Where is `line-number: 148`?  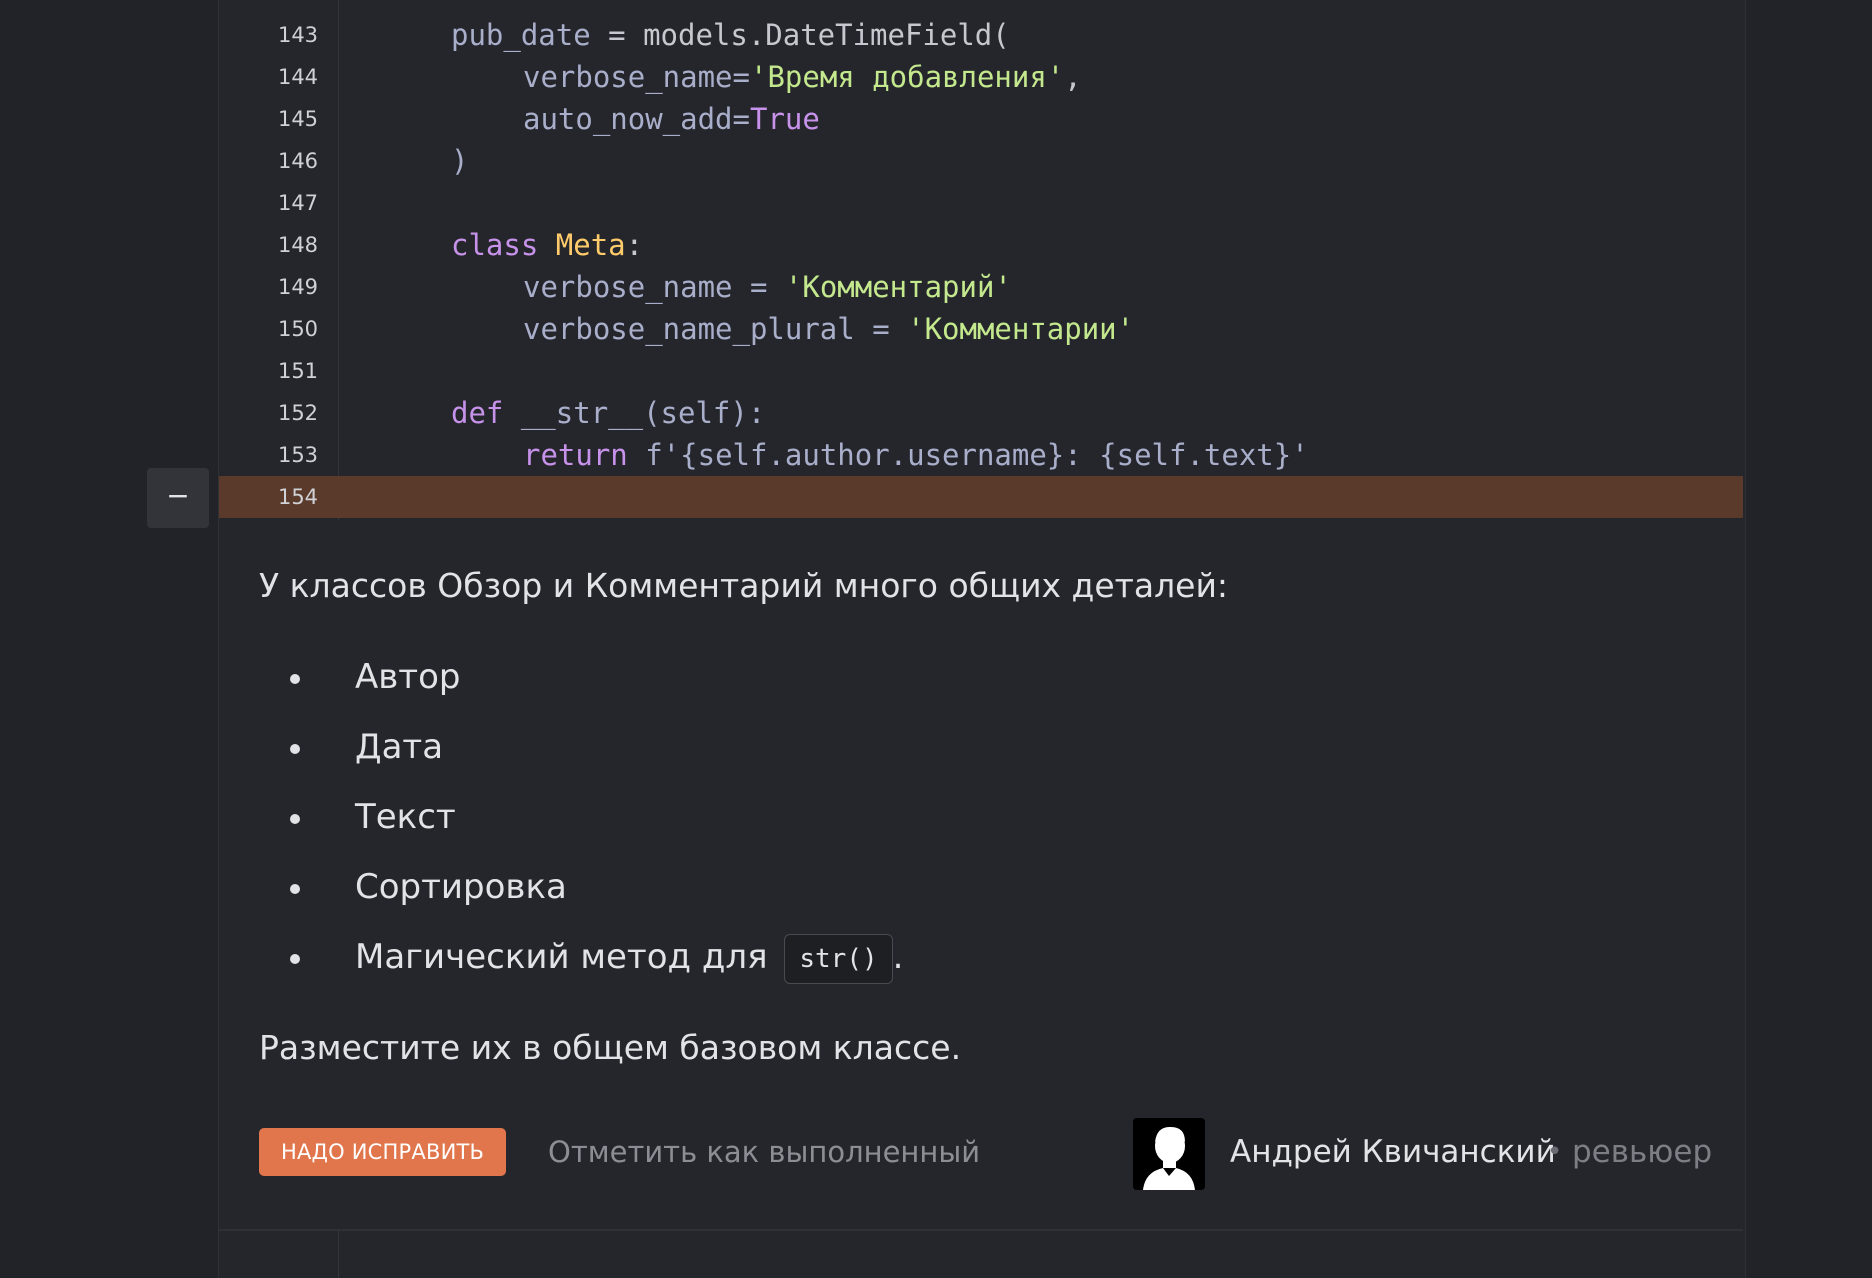
line-number: 148 is located at coordinates (298, 245).